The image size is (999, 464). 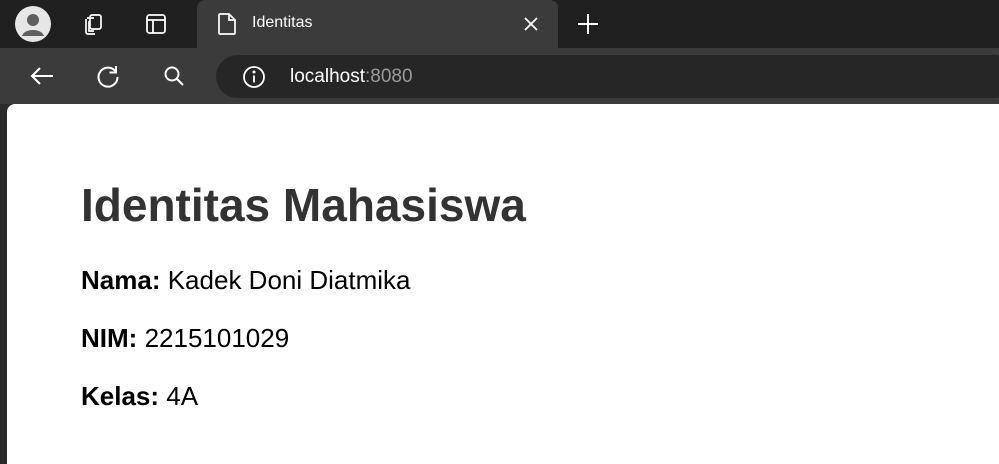 I want to click on page-heading: Identitas Mahasiswa, so click(x=303, y=205).